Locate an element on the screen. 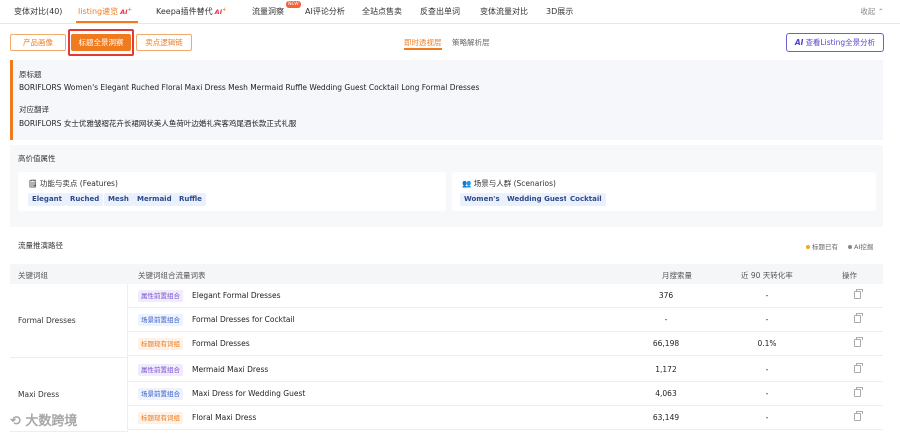 The height and width of the screenshot is (436, 900). tab-all-sites-sales: 全站点售卖 is located at coordinates (382, 11).